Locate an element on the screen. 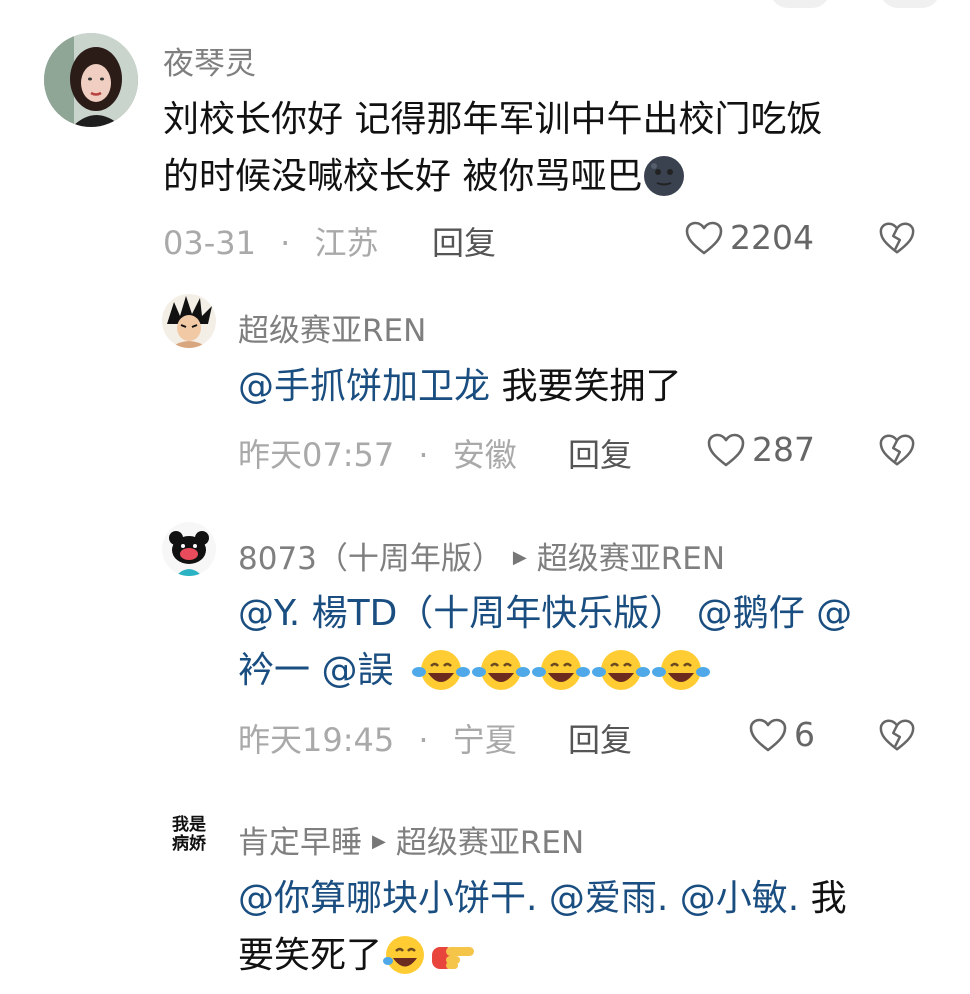 This screenshot has width=970, height=994. comment-line-text: 的时候没喊校长好 被你骂哑巴 is located at coordinates (403, 176).